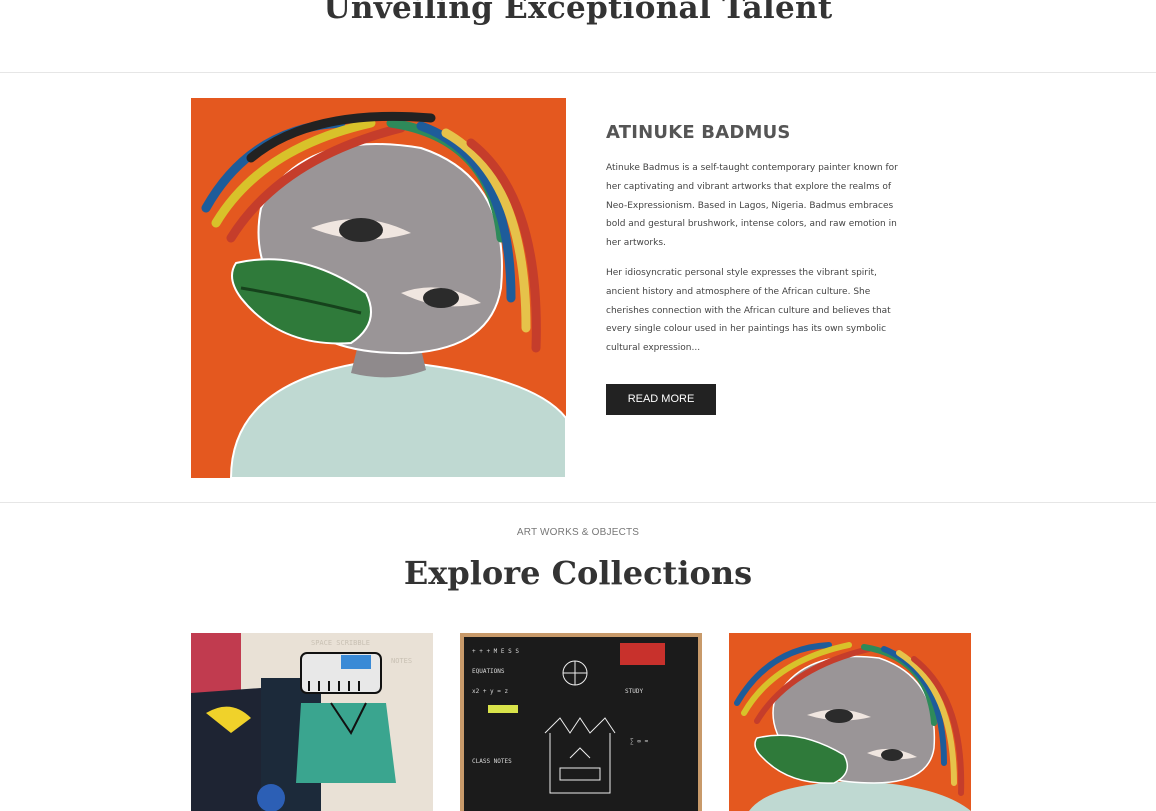 Image resolution: width=1156 pixels, height=811 pixels. Describe the element at coordinates (492, 761) in the screenshot. I see `svg-text: CLASS NOTES` at that location.